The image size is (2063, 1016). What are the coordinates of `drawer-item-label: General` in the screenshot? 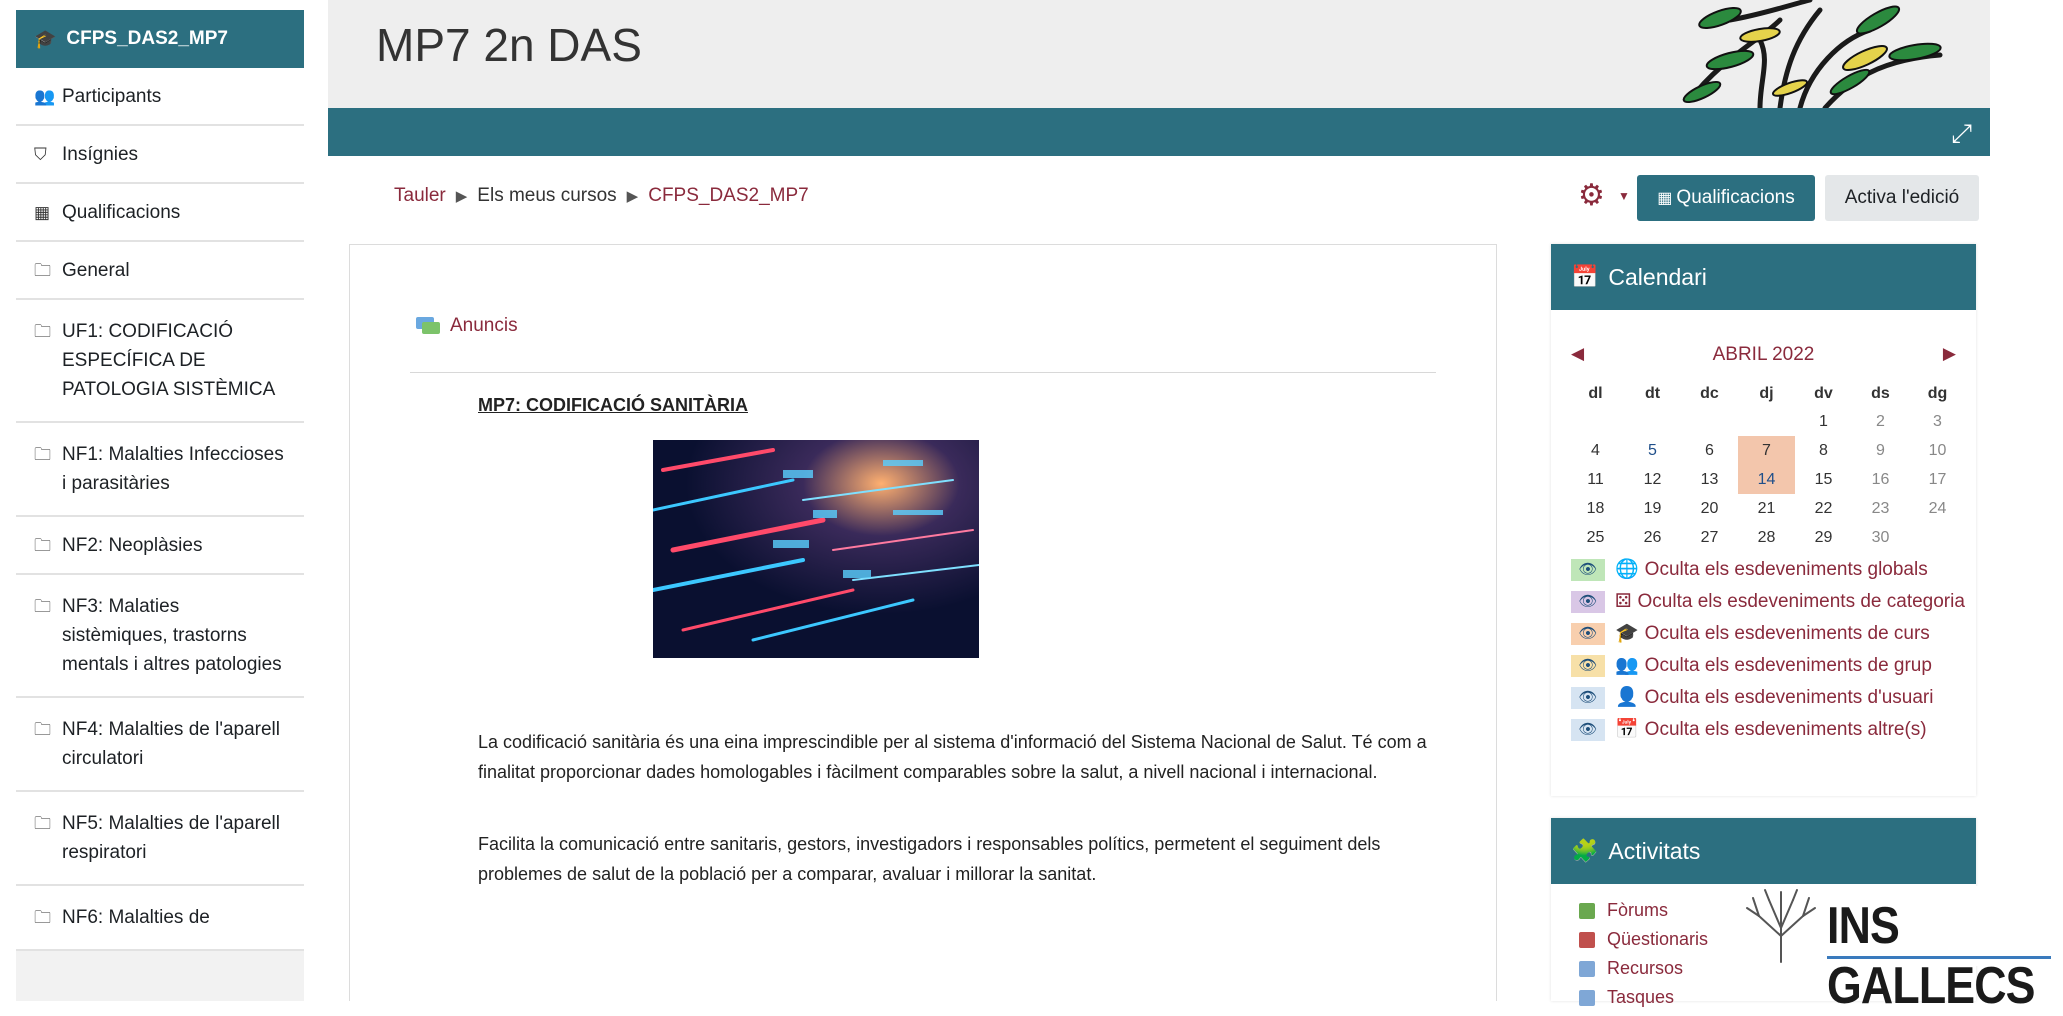 It's located at (96, 270).